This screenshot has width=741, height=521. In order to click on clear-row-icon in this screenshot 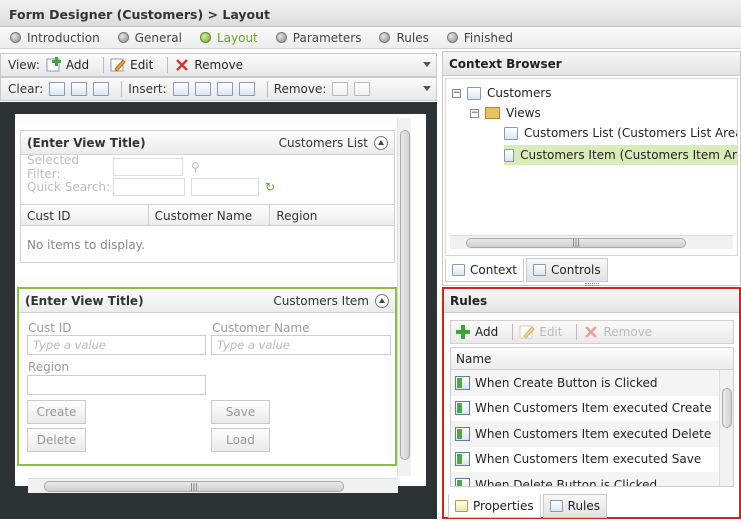, I will do `click(101, 89)`.